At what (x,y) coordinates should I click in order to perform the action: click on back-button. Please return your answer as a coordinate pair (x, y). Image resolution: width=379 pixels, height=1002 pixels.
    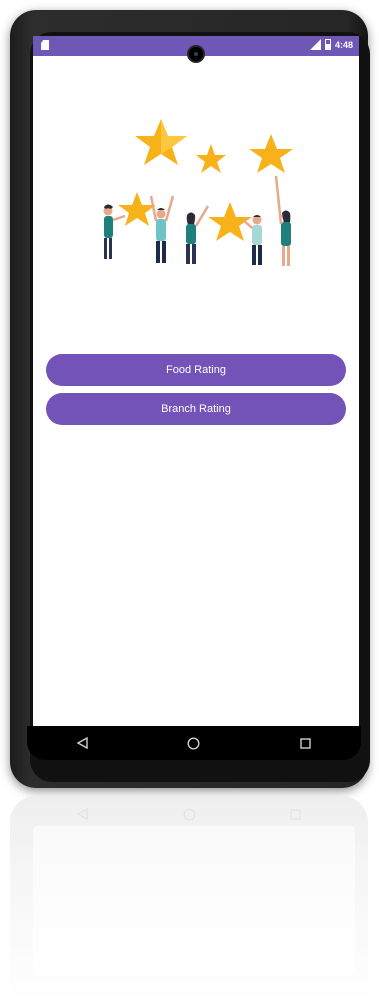
    Looking at the image, I should click on (83, 743).